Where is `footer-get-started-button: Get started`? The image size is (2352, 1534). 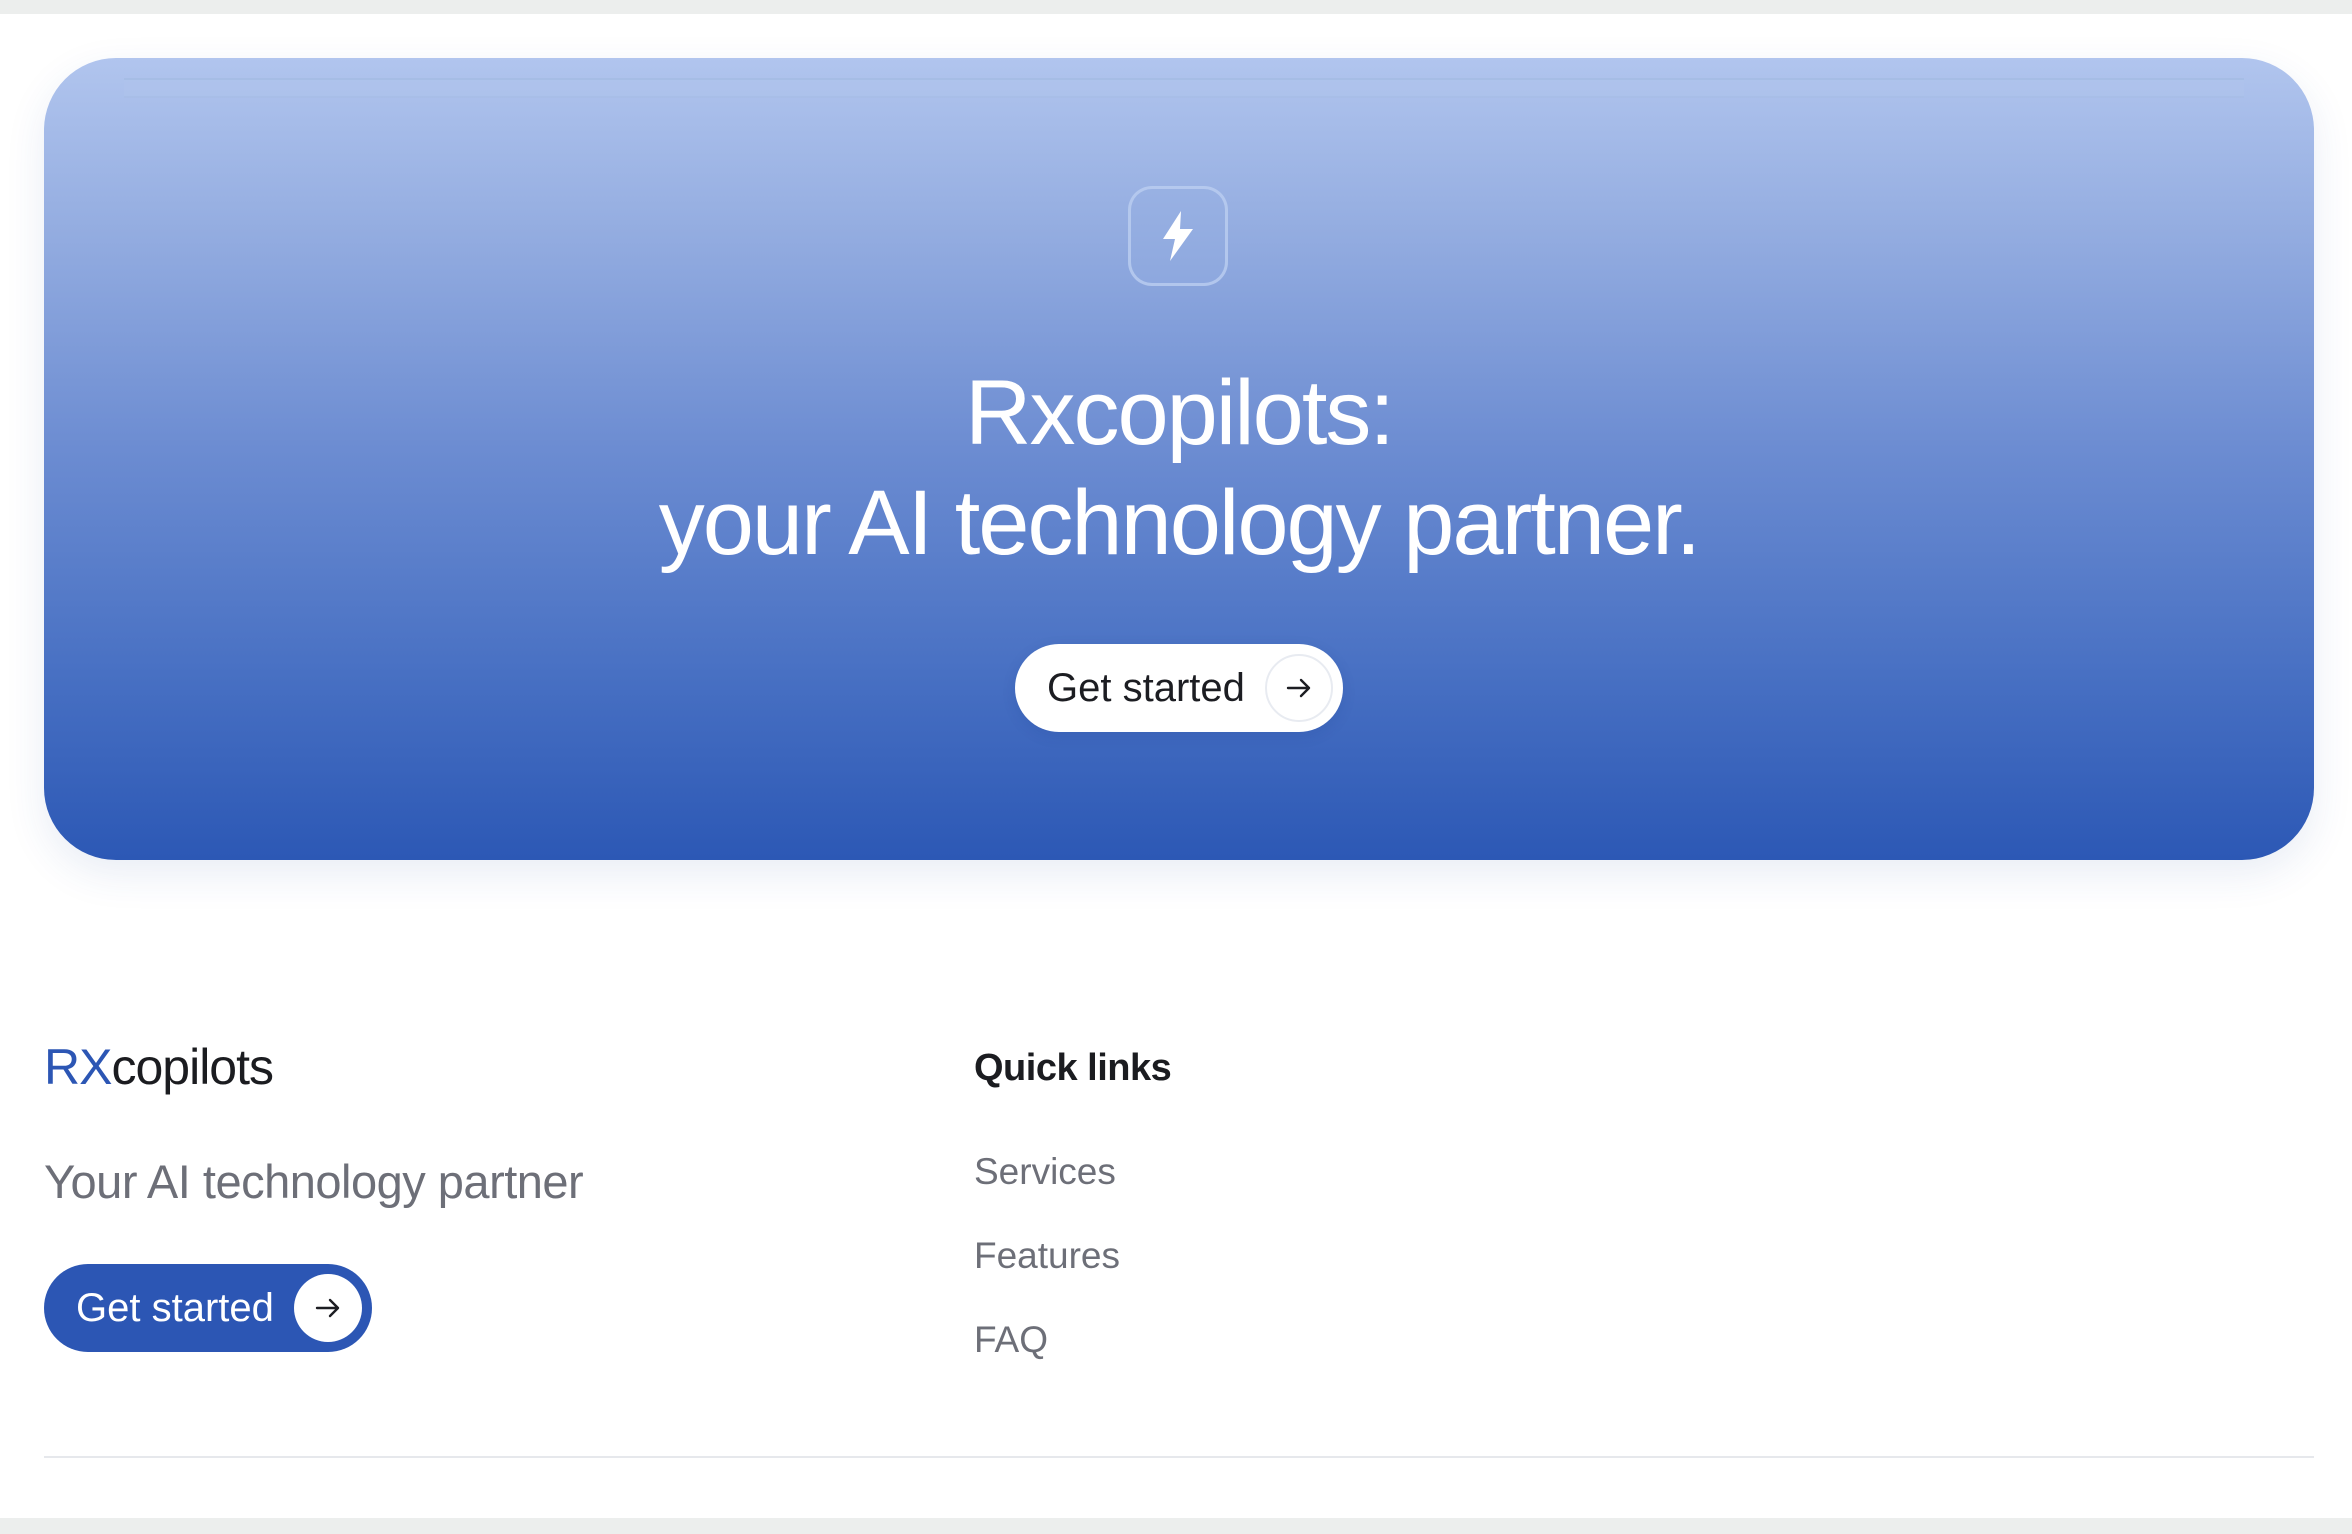 footer-get-started-button: Get started is located at coordinates (208, 1308).